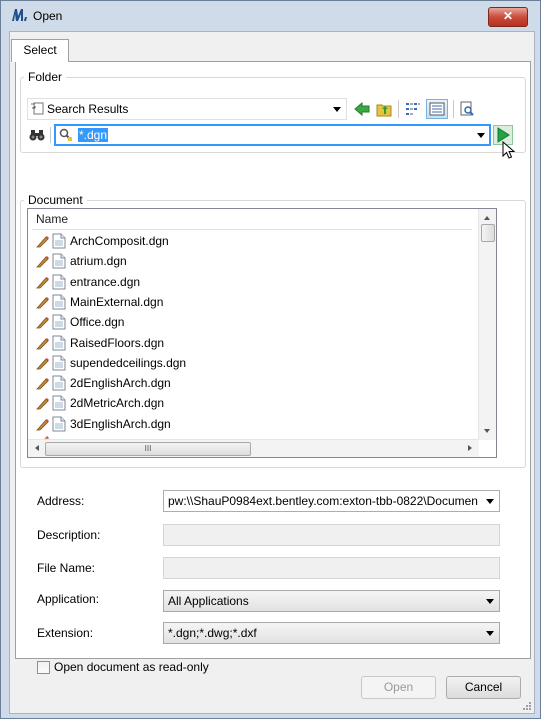 The image size is (541, 719). Describe the element at coordinates (246, 261) in the screenshot. I see `list-item: atrium.dgn` at that location.